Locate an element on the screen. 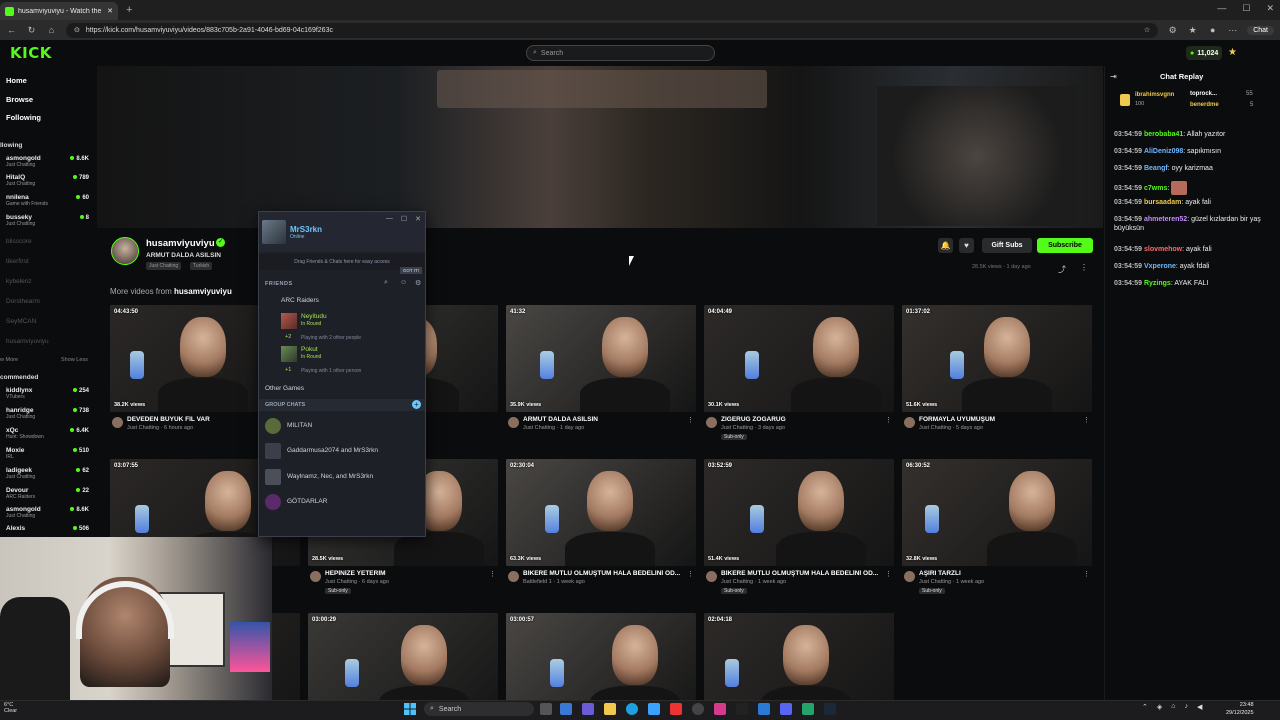 This screenshot has height=720, width=1280. sidebar-offline-channel: blisscore is located at coordinates (50, 246).